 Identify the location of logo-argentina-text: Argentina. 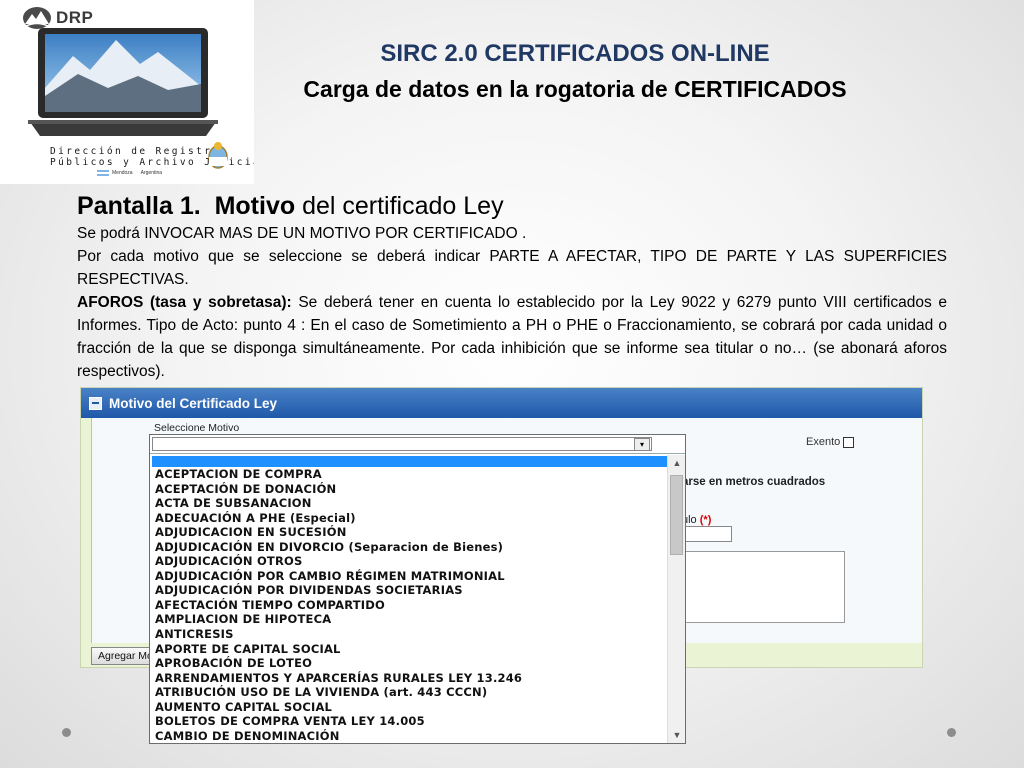
(151, 173).